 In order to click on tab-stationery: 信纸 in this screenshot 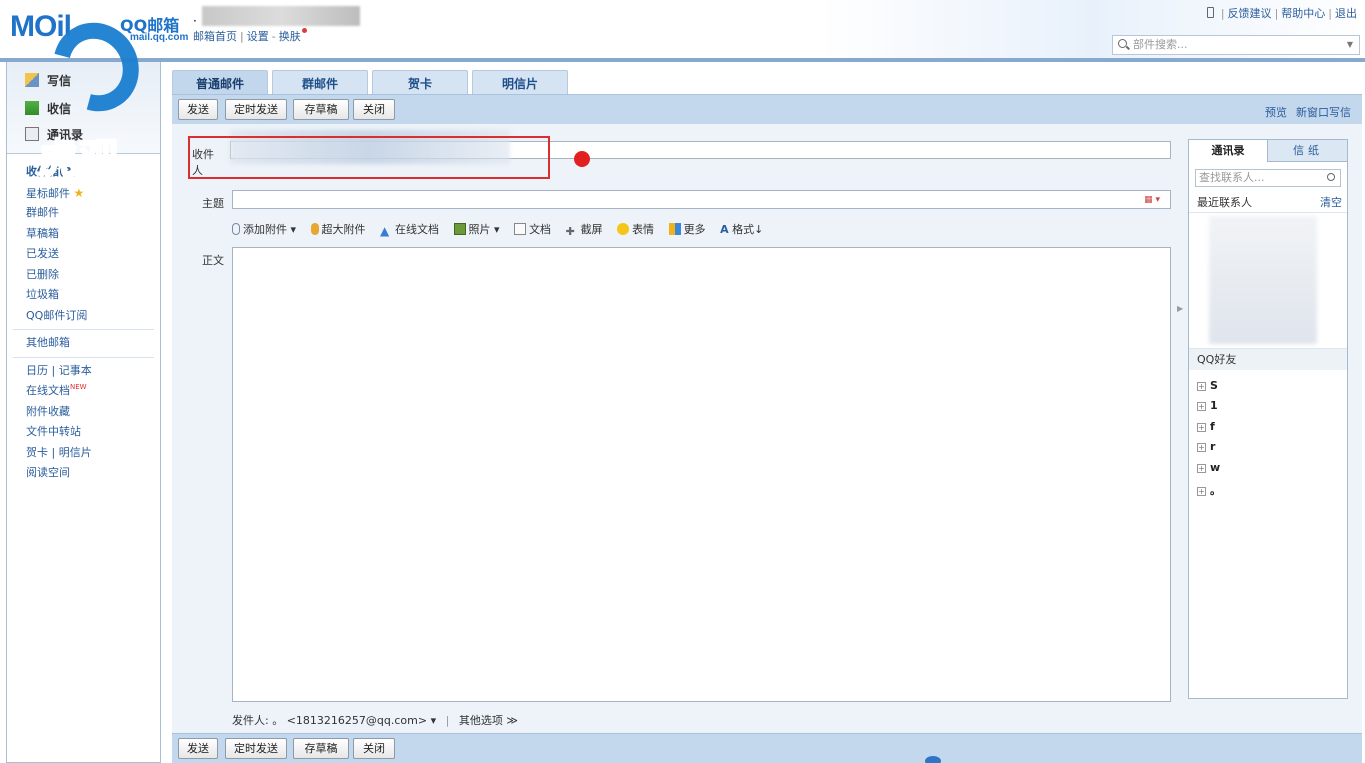, I will do `click(1308, 151)`.